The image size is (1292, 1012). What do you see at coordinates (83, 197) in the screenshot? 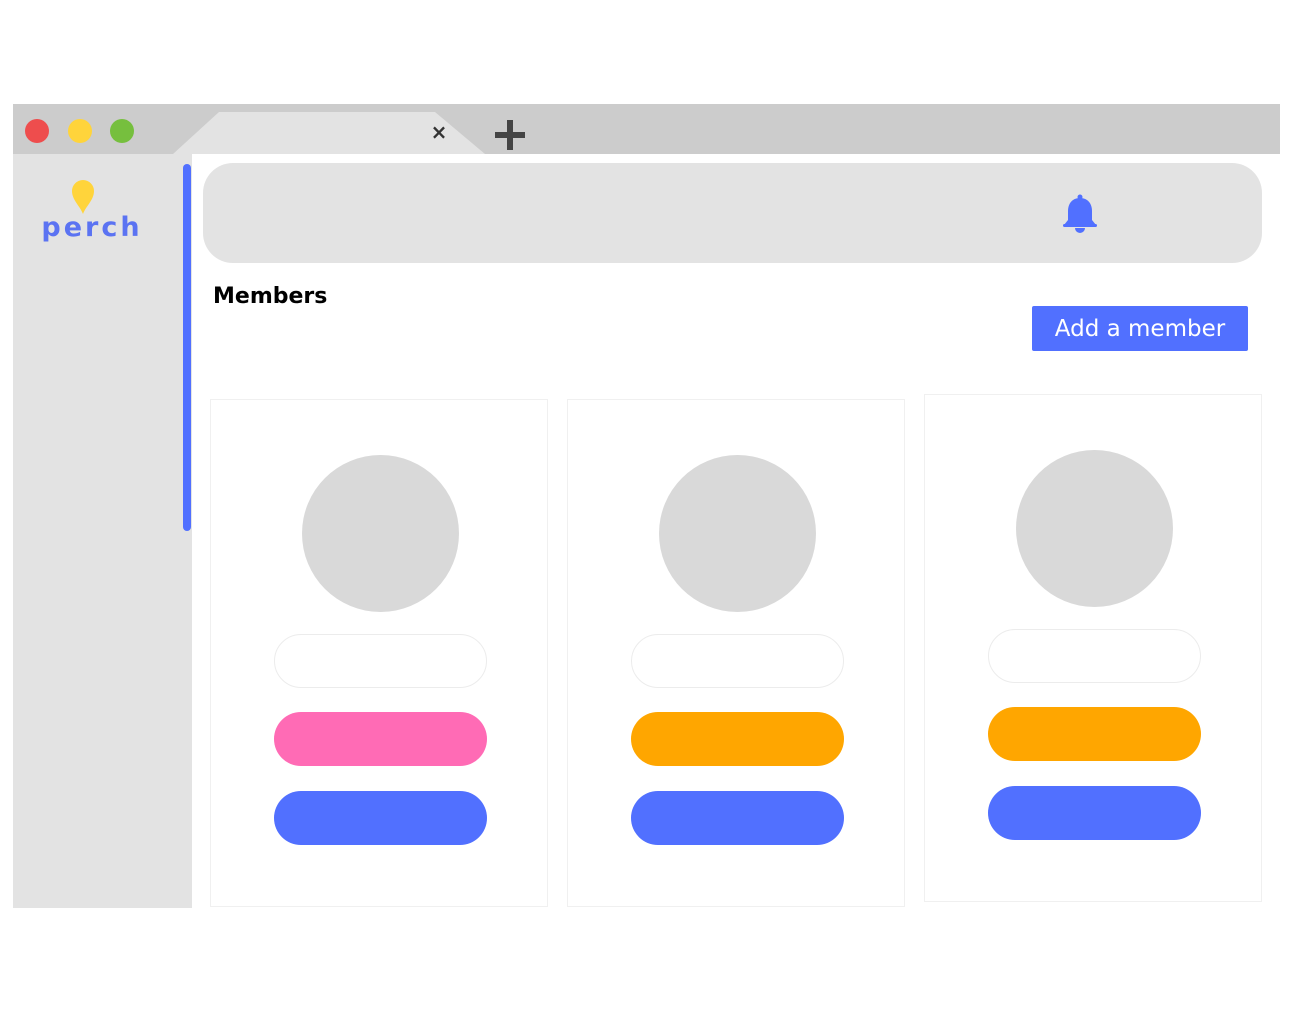
I see `logo-pin-icon` at bounding box center [83, 197].